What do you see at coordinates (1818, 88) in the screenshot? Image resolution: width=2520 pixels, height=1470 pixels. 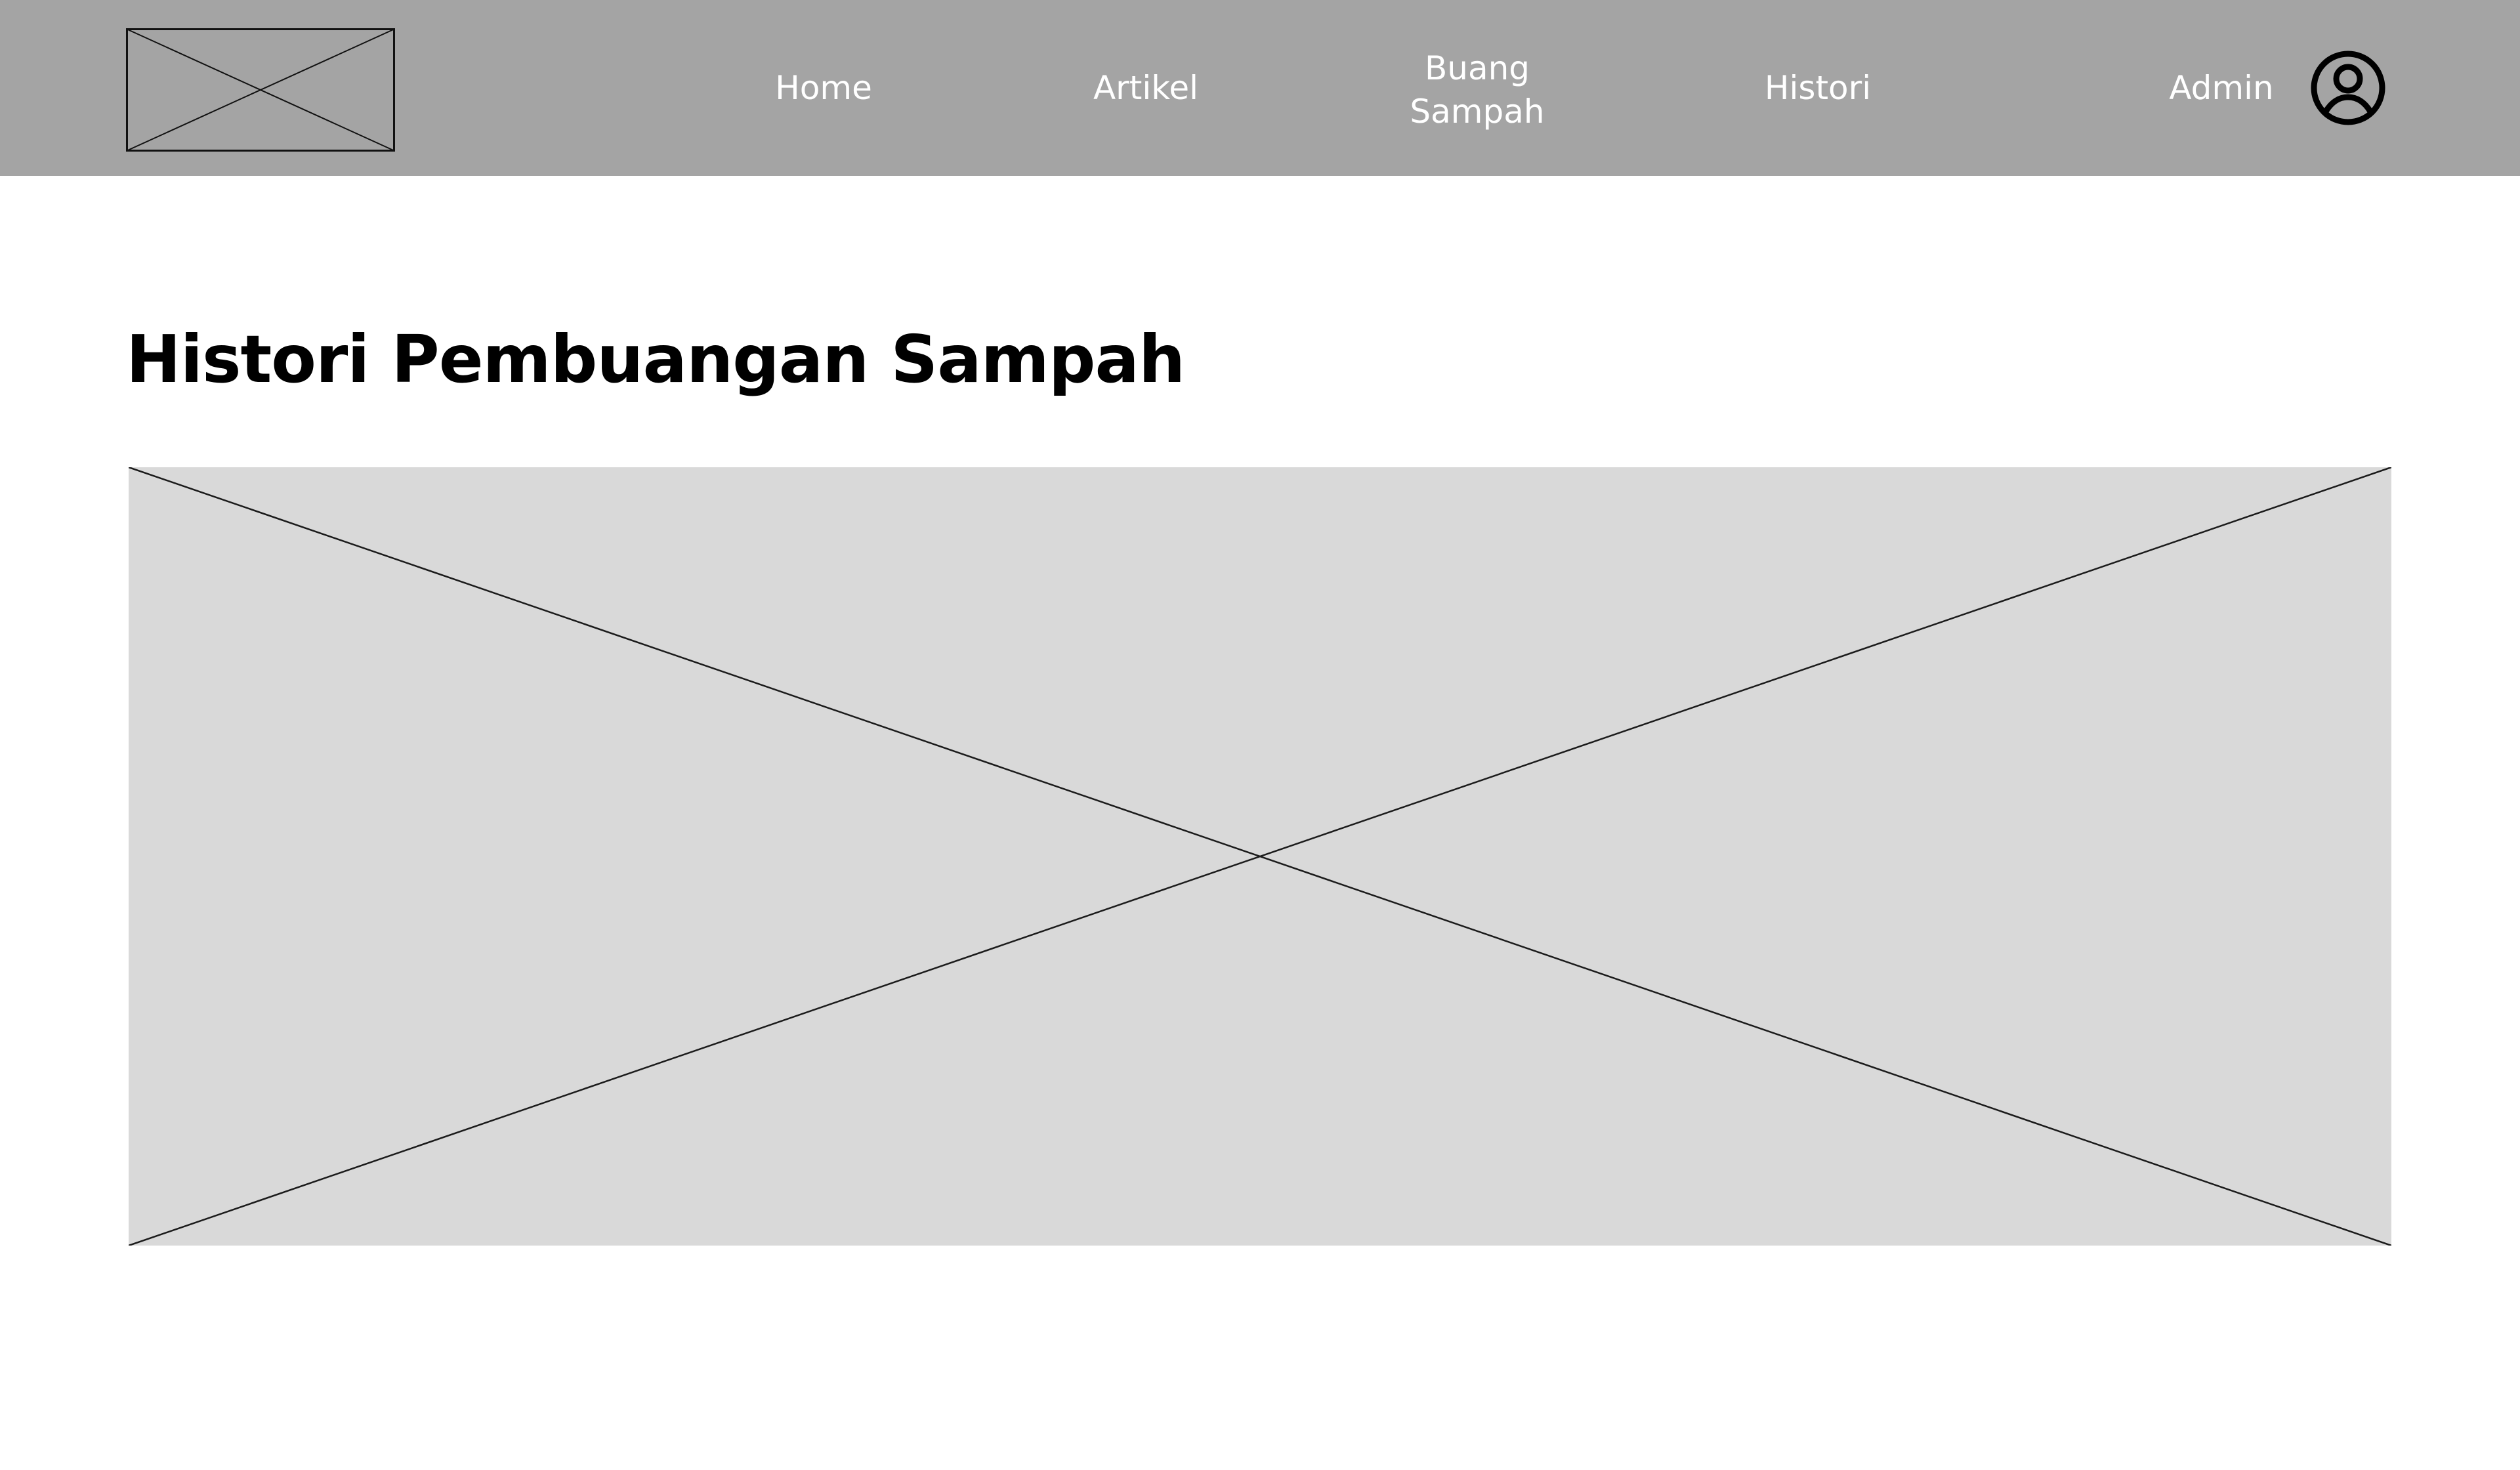 I see `nav-histori: Histori` at bounding box center [1818, 88].